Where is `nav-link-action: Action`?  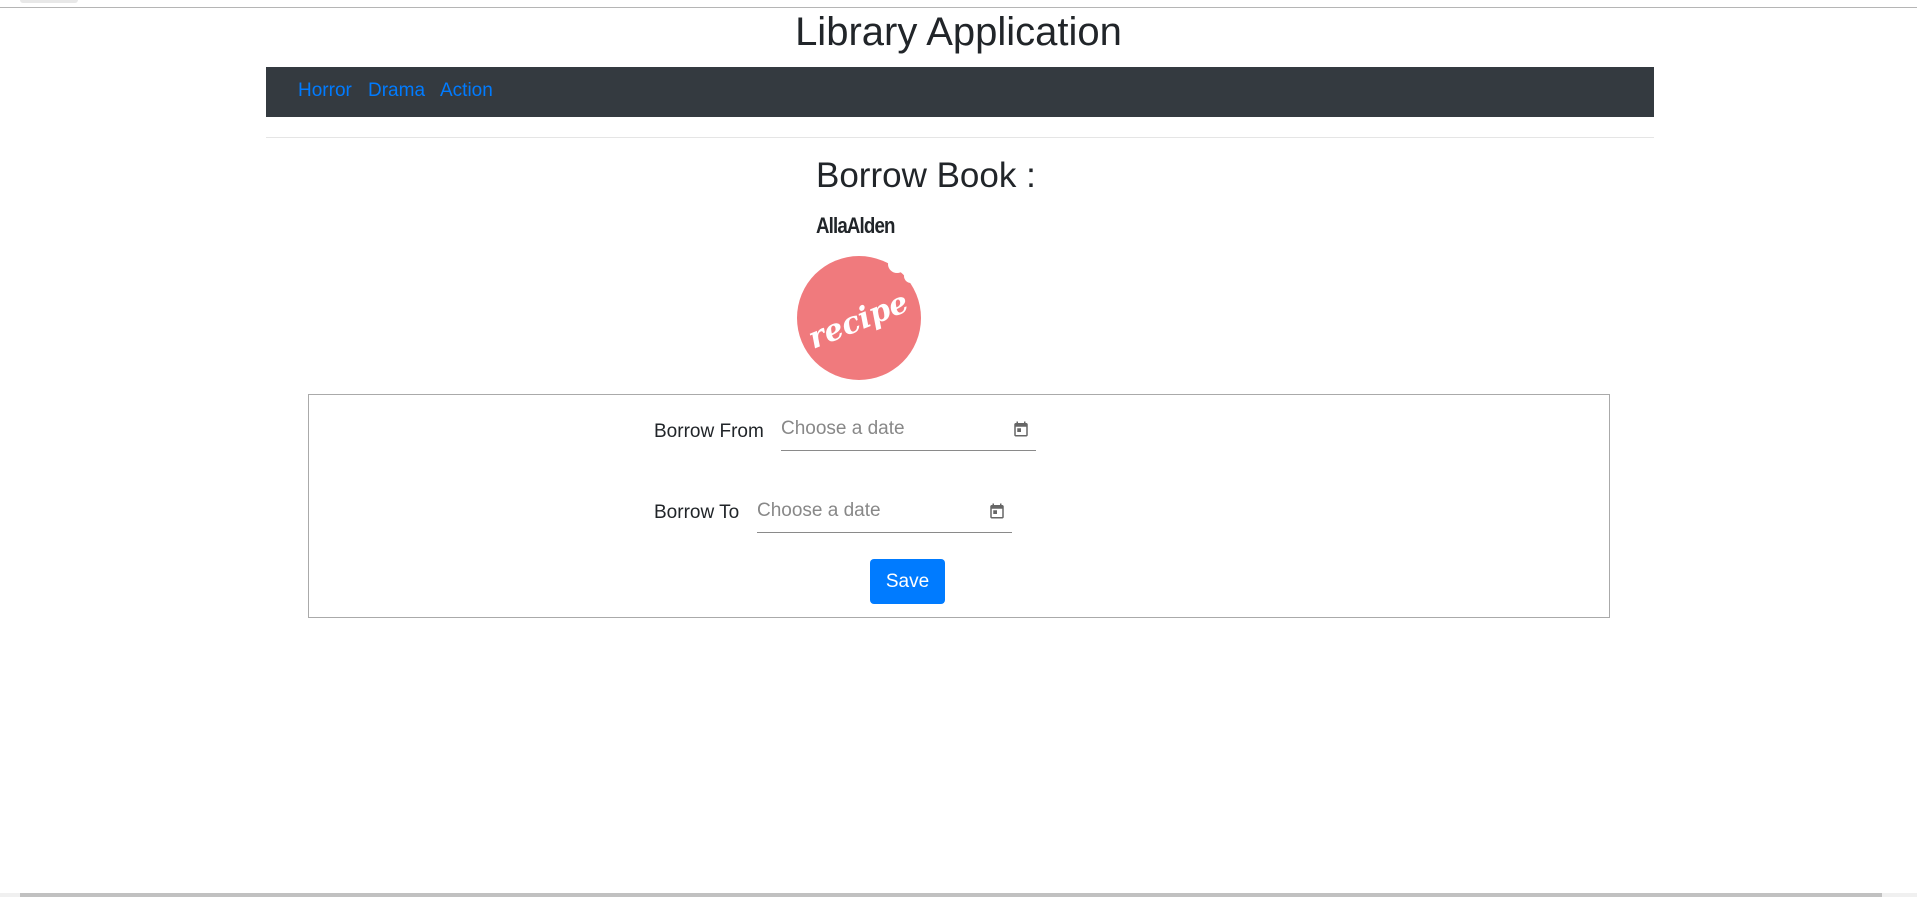 nav-link-action: Action is located at coordinates (466, 91).